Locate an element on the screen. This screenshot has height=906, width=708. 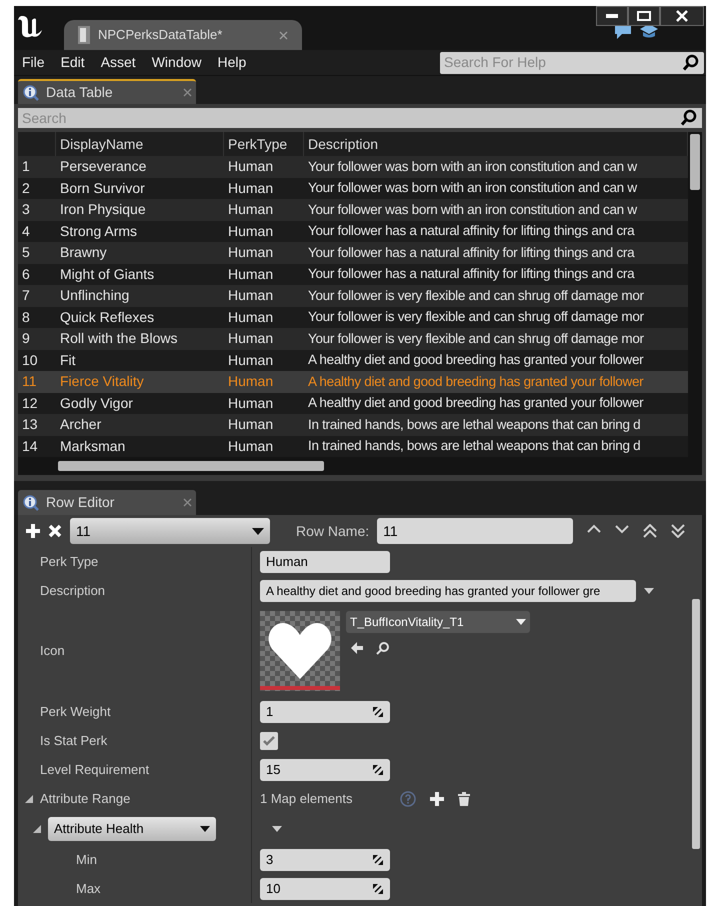
property-label: Perk Weight is located at coordinates (75, 711).